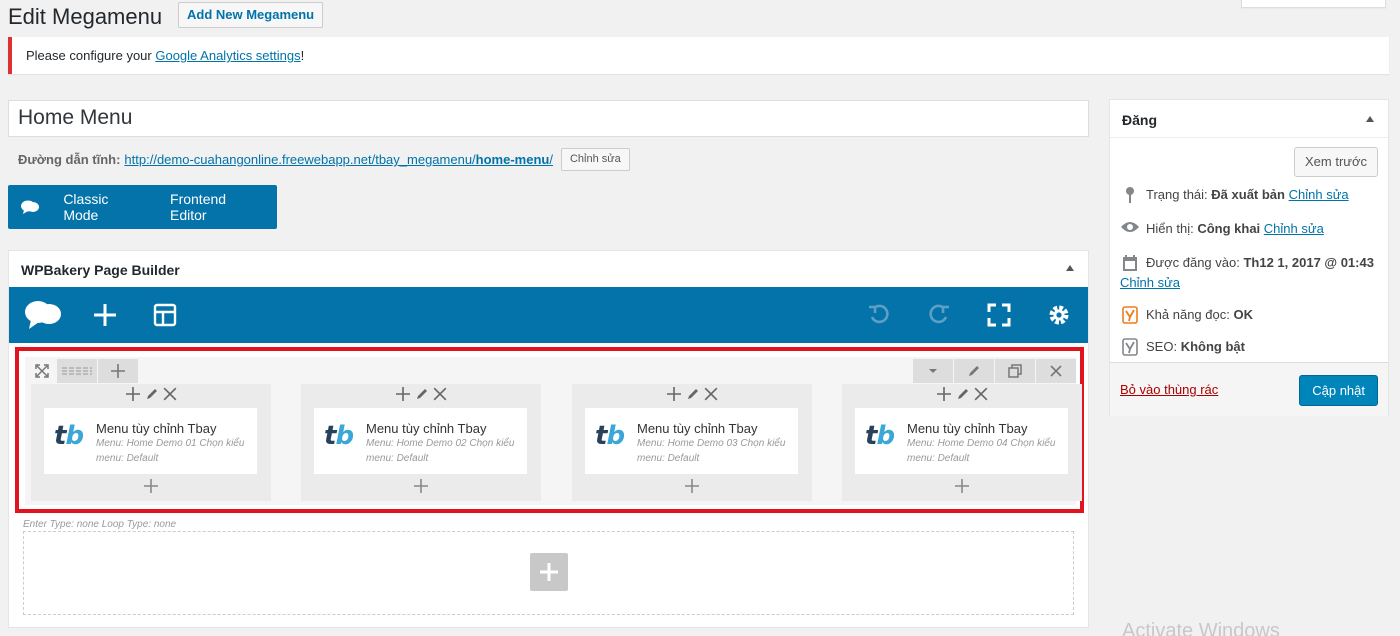 The width and height of the screenshot is (1400, 636). What do you see at coordinates (227, 55) in the screenshot?
I see `analytics-settings-link: Google Analytics settings` at bounding box center [227, 55].